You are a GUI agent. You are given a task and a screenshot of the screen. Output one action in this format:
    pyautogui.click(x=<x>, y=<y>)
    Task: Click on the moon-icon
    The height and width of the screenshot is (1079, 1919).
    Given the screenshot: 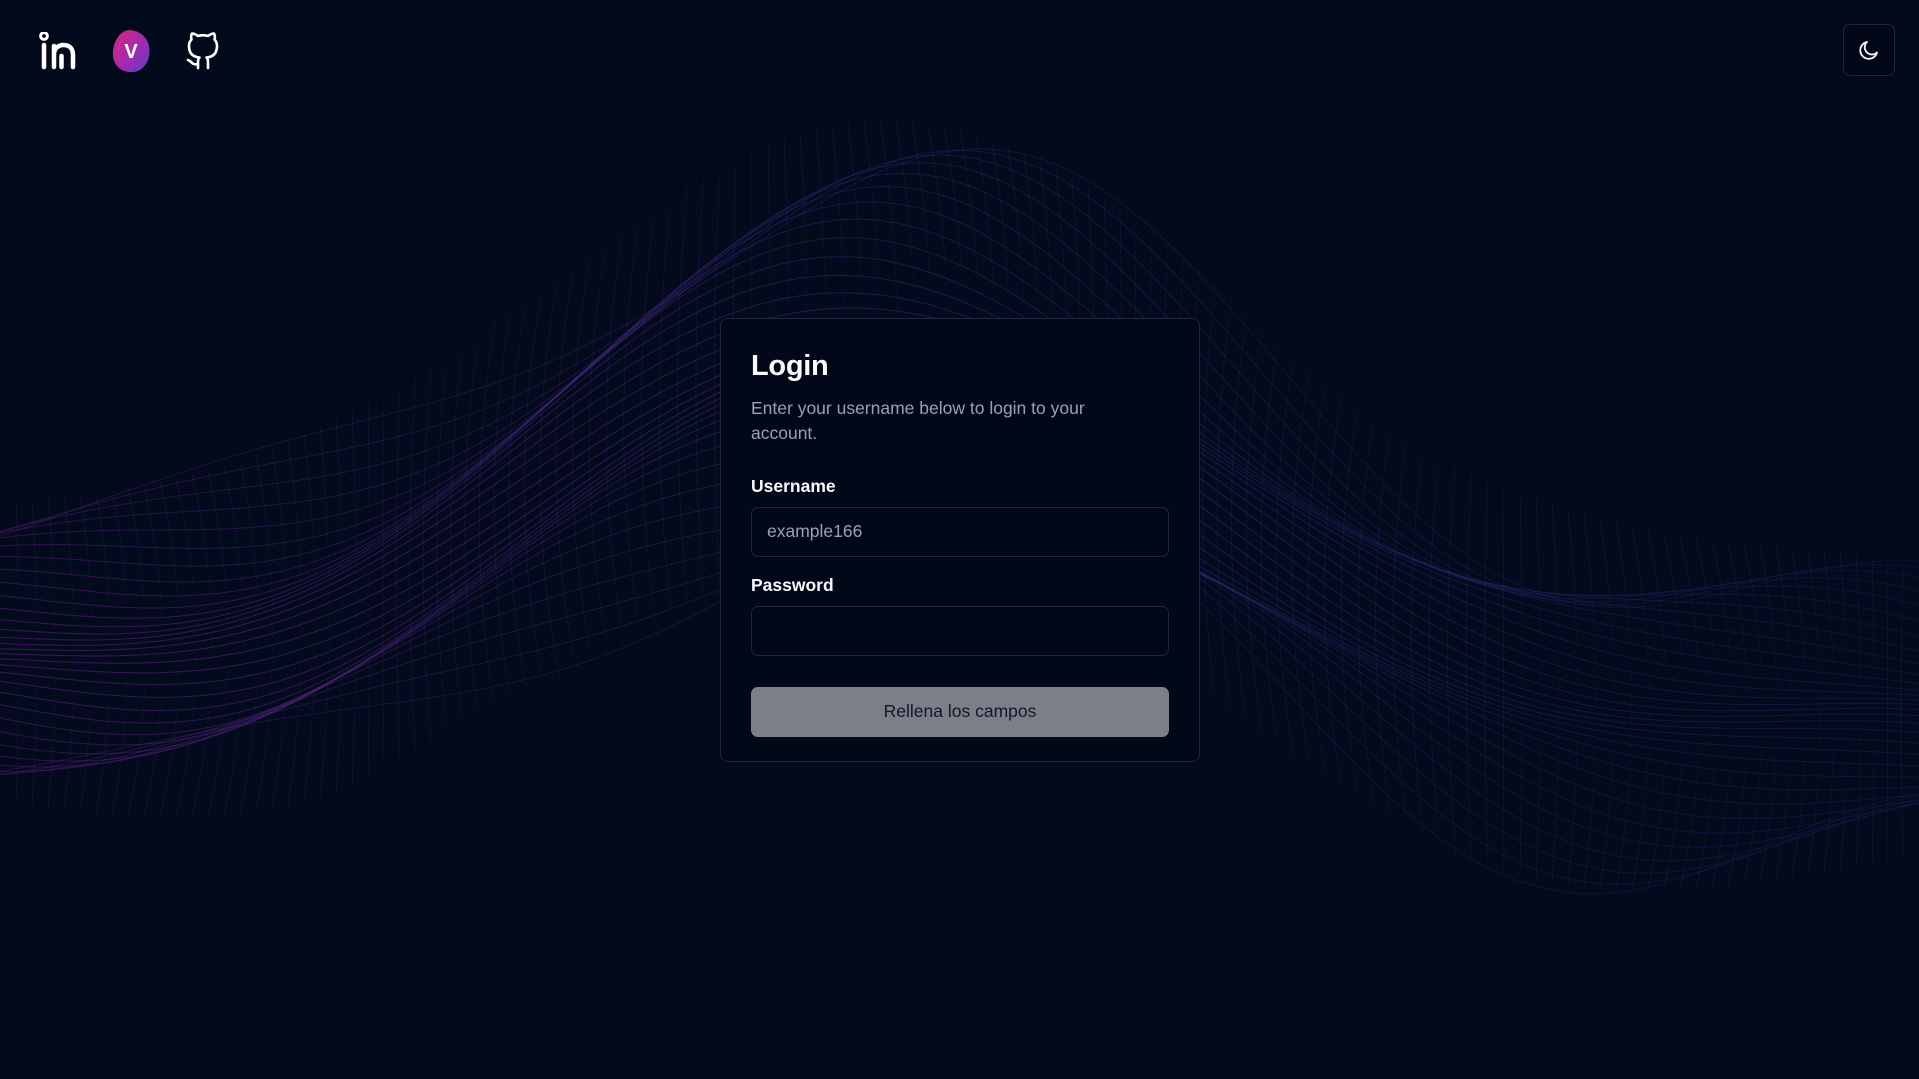 What is the action you would take?
    pyautogui.click(x=1868, y=50)
    